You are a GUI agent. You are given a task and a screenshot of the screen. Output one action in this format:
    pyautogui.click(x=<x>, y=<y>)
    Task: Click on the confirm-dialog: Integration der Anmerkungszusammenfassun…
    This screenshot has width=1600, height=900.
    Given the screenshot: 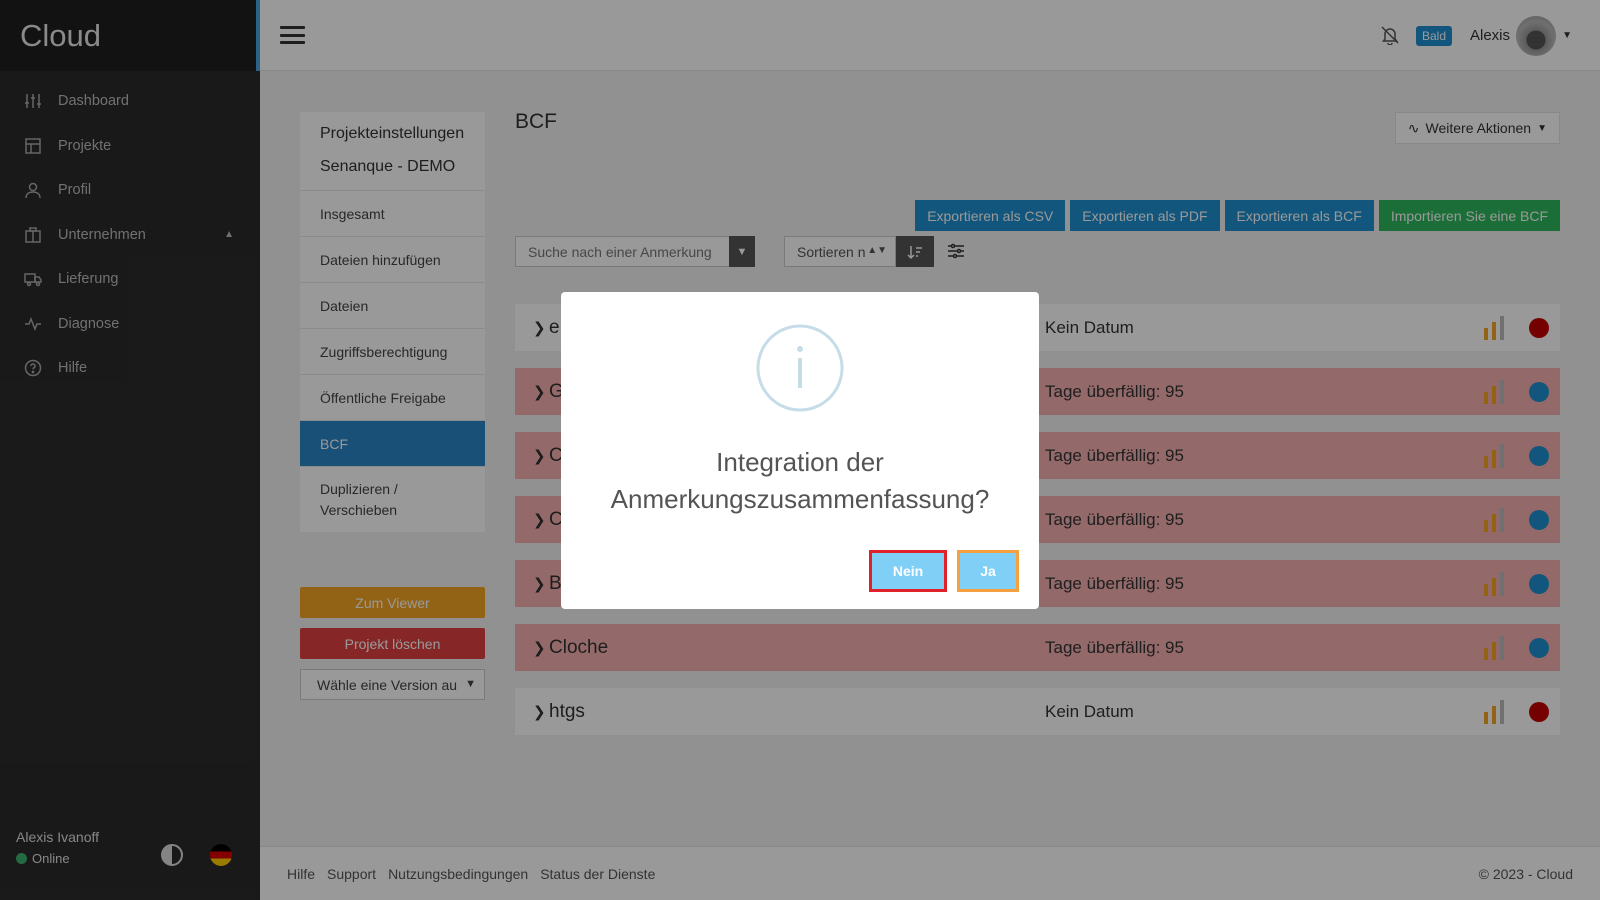 What is the action you would take?
    pyautogui.click(x=800, y=450)
    